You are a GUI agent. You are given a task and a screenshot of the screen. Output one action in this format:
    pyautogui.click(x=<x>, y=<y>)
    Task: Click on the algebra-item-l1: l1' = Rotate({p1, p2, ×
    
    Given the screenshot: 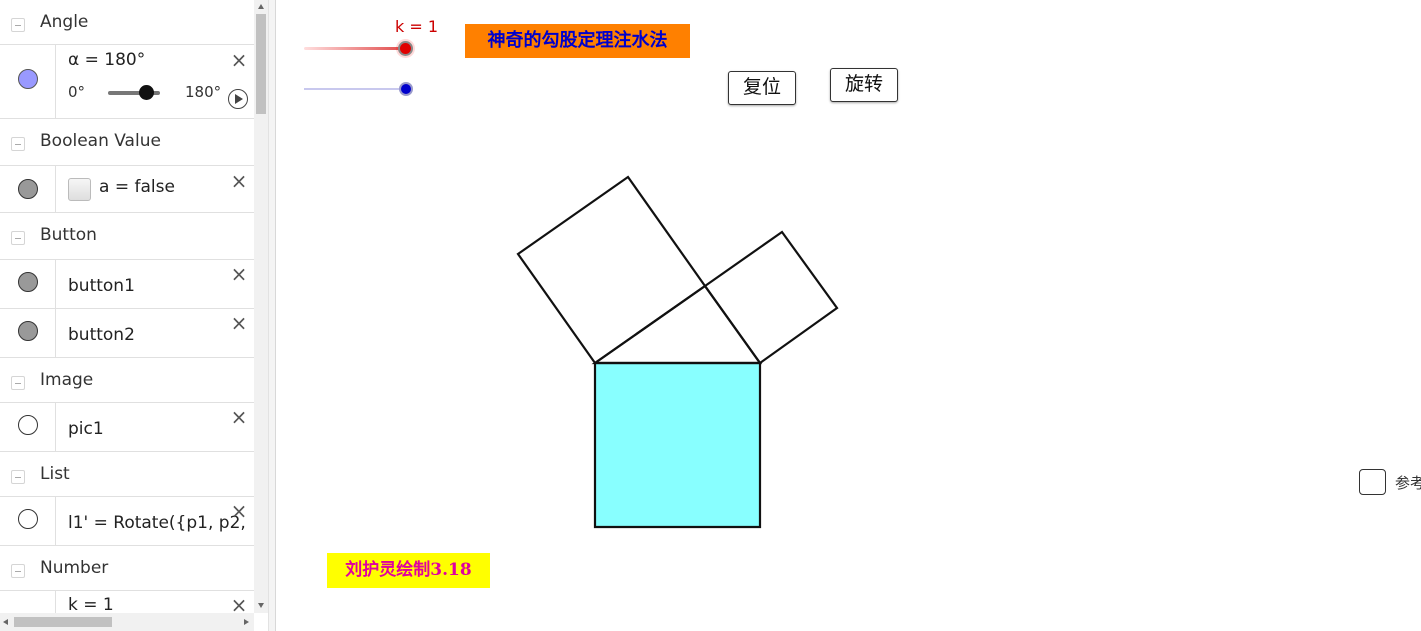 What is the action you would take?
    pyautogui.click(x=127, y=521)
    